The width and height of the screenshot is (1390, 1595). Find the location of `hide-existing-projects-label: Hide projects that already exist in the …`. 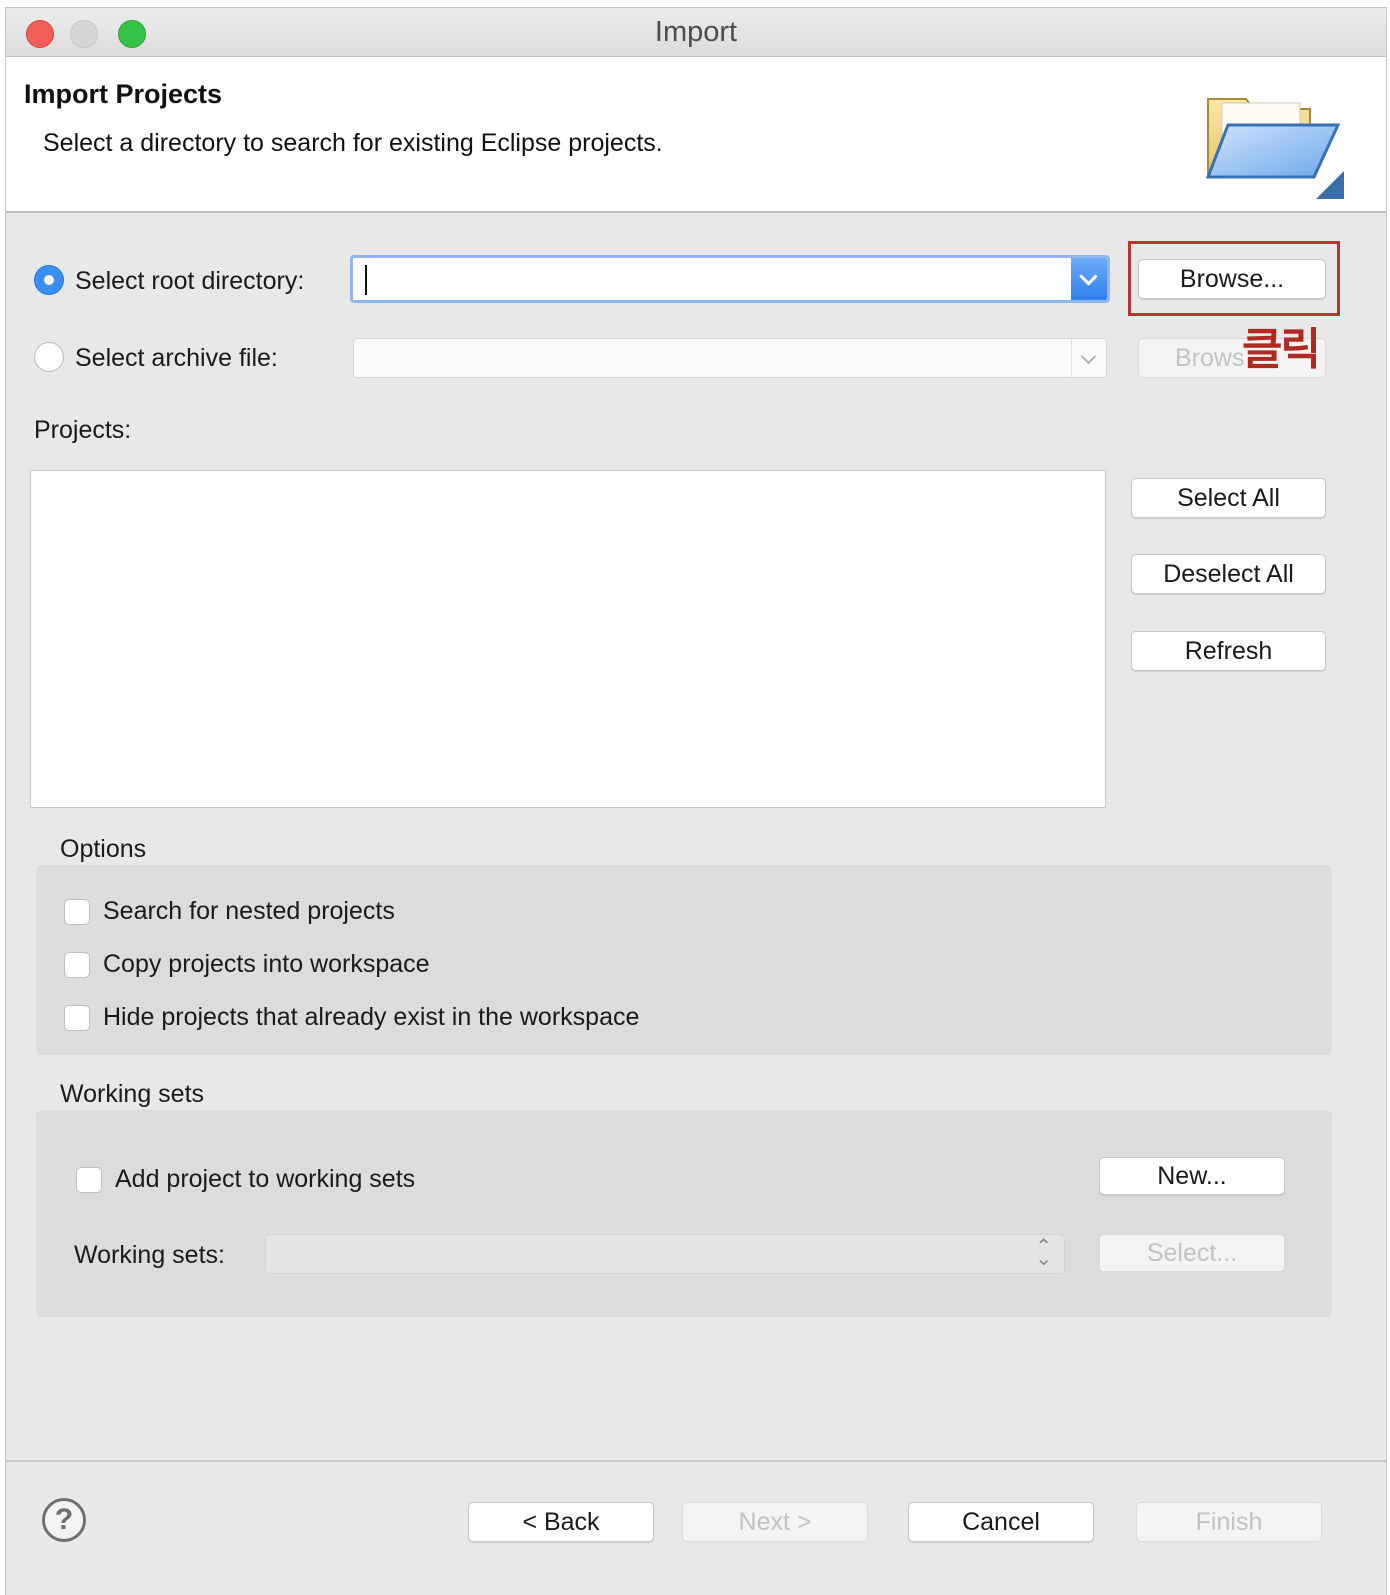

hide-existing-projects-label: Hide projects that already exist in the … is located at coordinates (371, 1017).